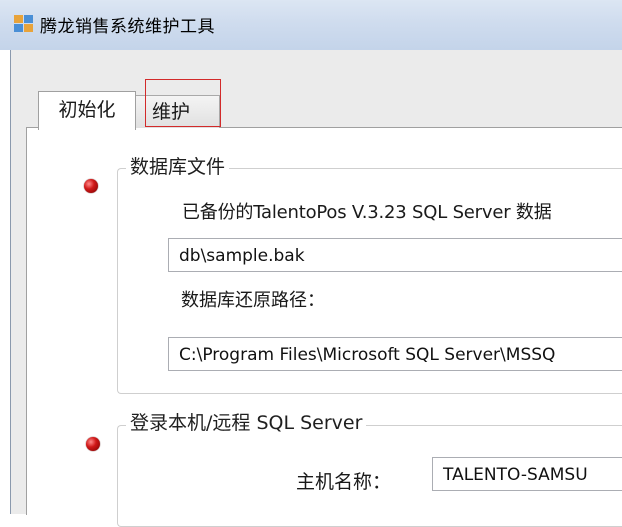 This screenshot has height=527, width=622. I want to click on tab-initialize-label: 初始化, so click(87, 110).